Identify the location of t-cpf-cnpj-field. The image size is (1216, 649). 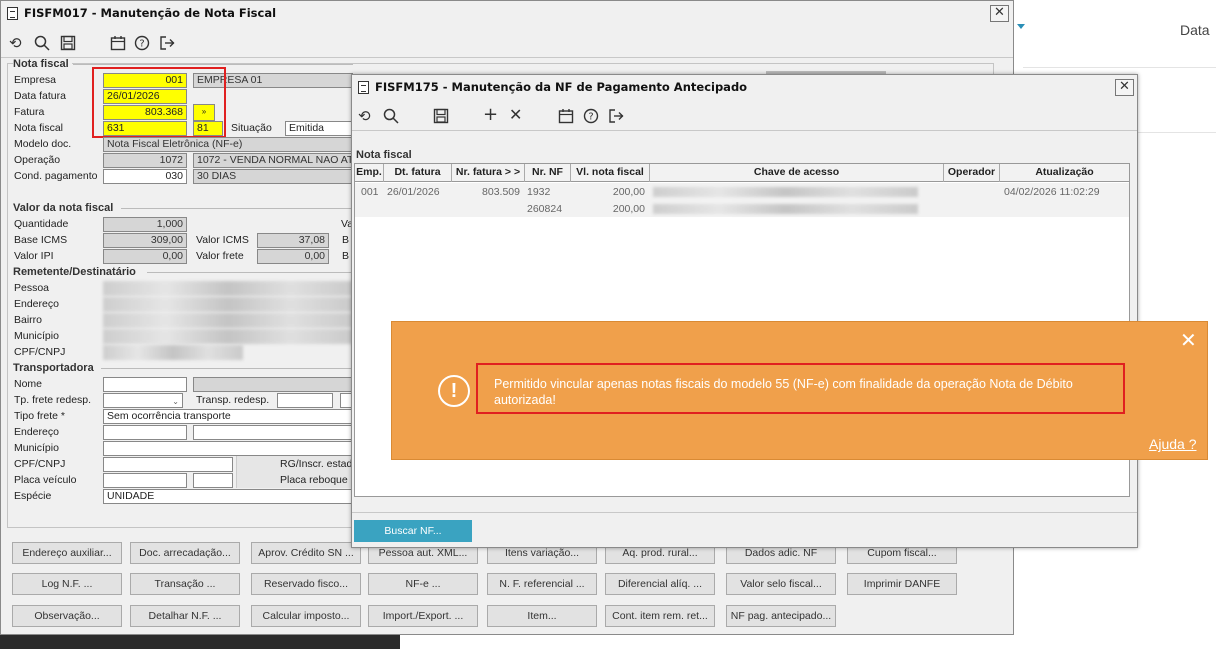
(168, 464).